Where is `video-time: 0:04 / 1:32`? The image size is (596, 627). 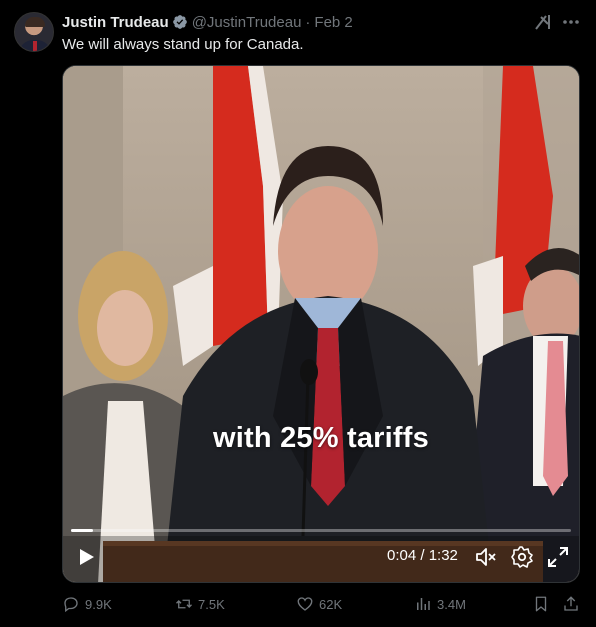
video-time: 0:04 / 1:32 is located at coordinates (422, 555).